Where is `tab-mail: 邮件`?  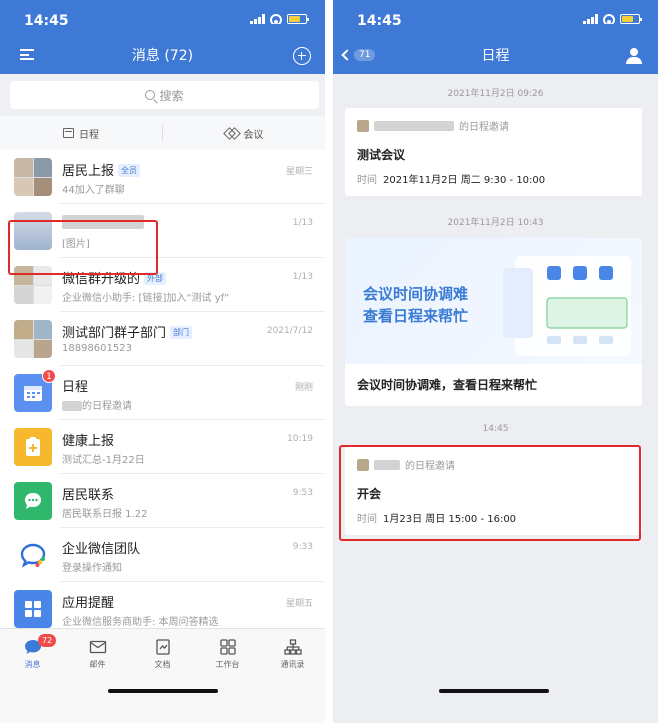 tab-mail: 邮件 is located at coordinates (97, 661).